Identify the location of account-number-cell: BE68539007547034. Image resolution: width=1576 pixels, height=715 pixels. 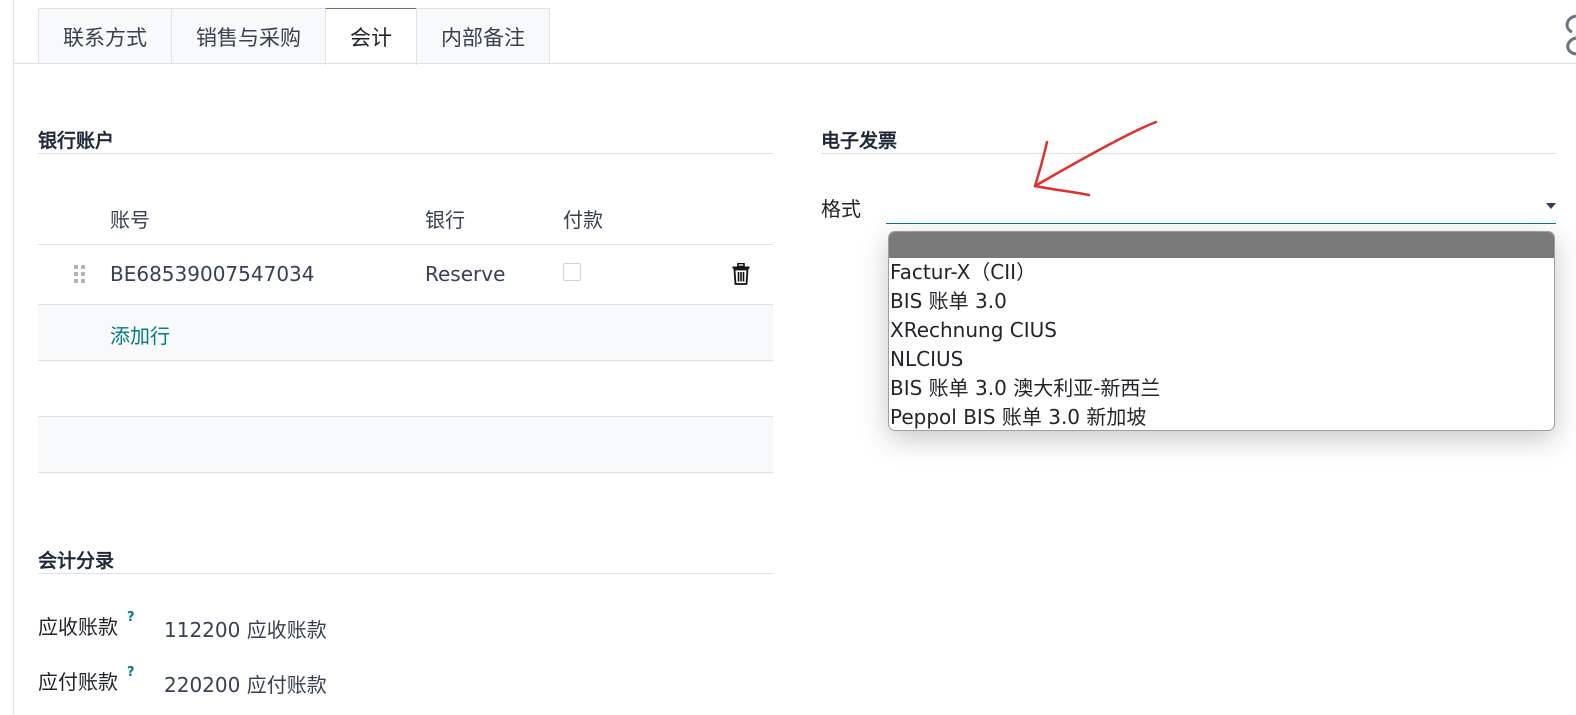
(212, 274).